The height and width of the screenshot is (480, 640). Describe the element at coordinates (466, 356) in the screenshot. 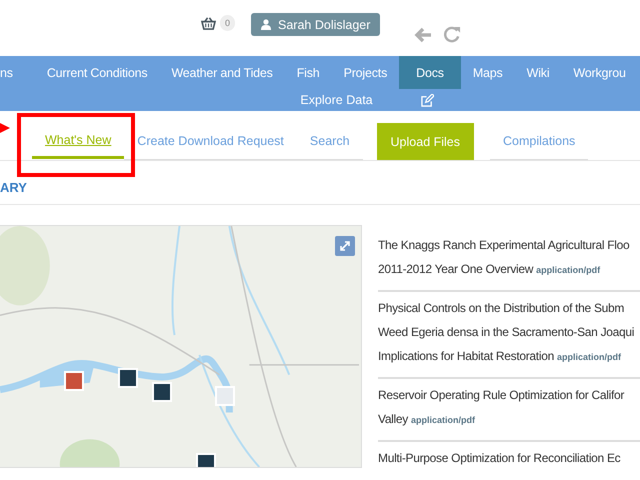

I see `document-title-line: Implications for Habitat Restoration` at that location.